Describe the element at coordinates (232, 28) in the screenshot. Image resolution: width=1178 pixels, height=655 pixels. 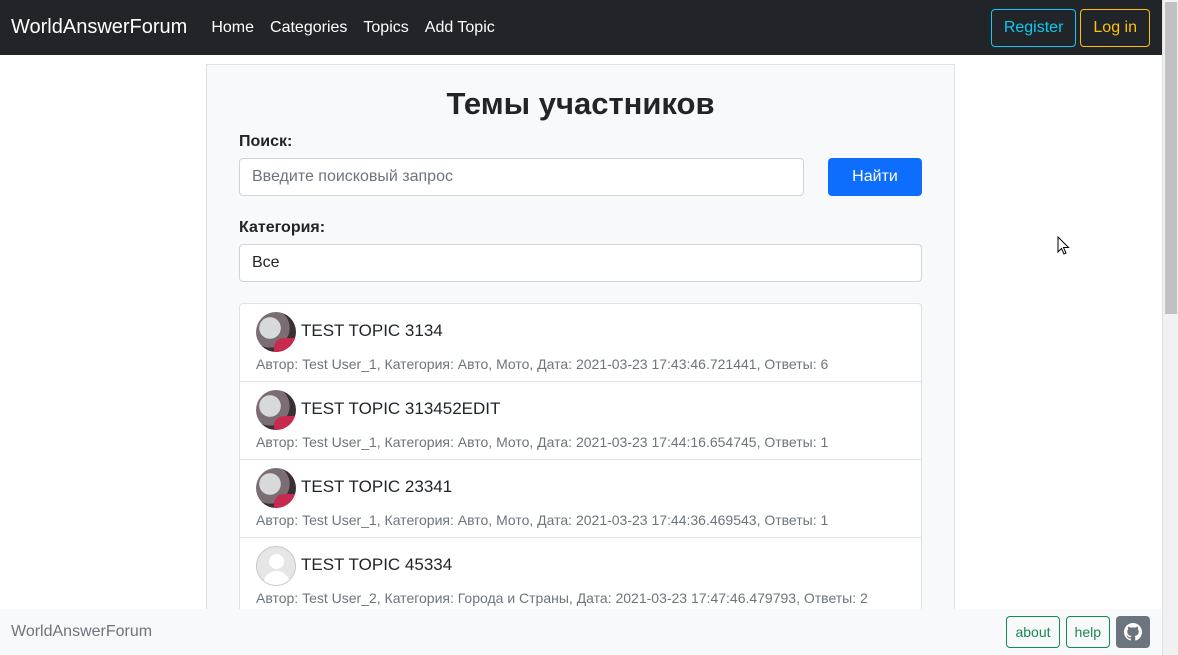
I see `nav-link-home: Home` at that location.